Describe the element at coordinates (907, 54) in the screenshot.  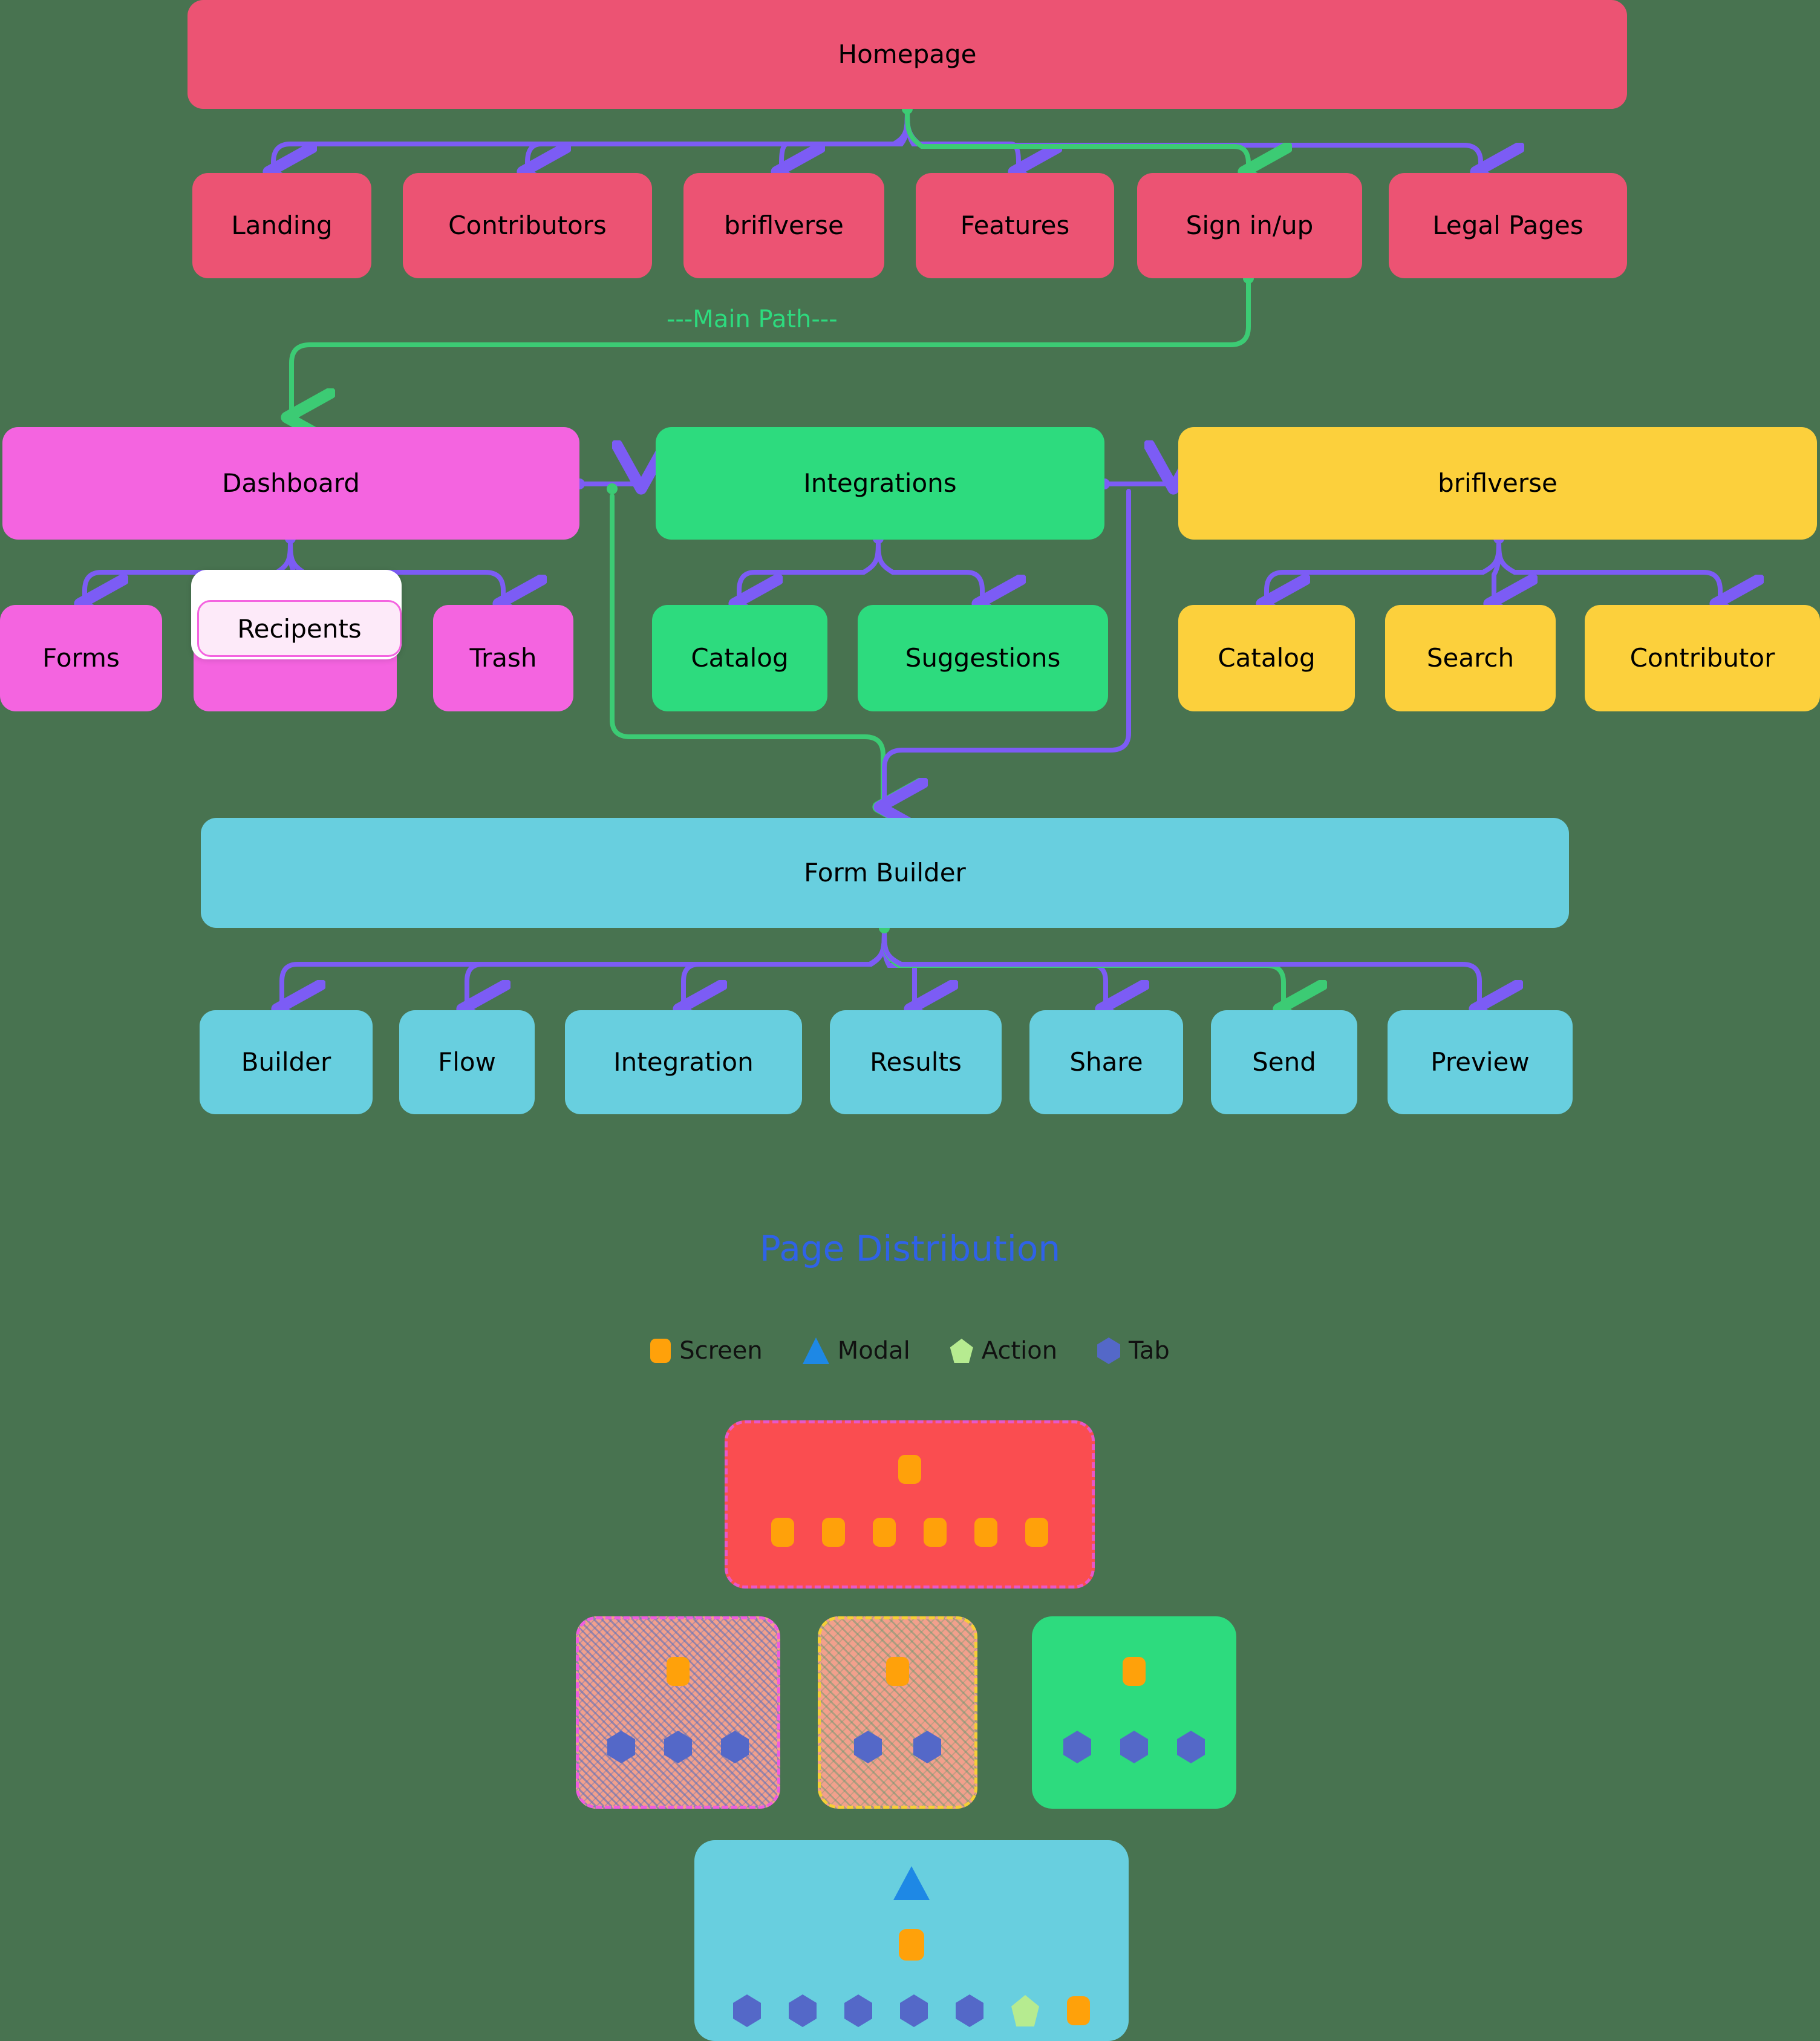
I see `node-homepage: Homepage` at that location.